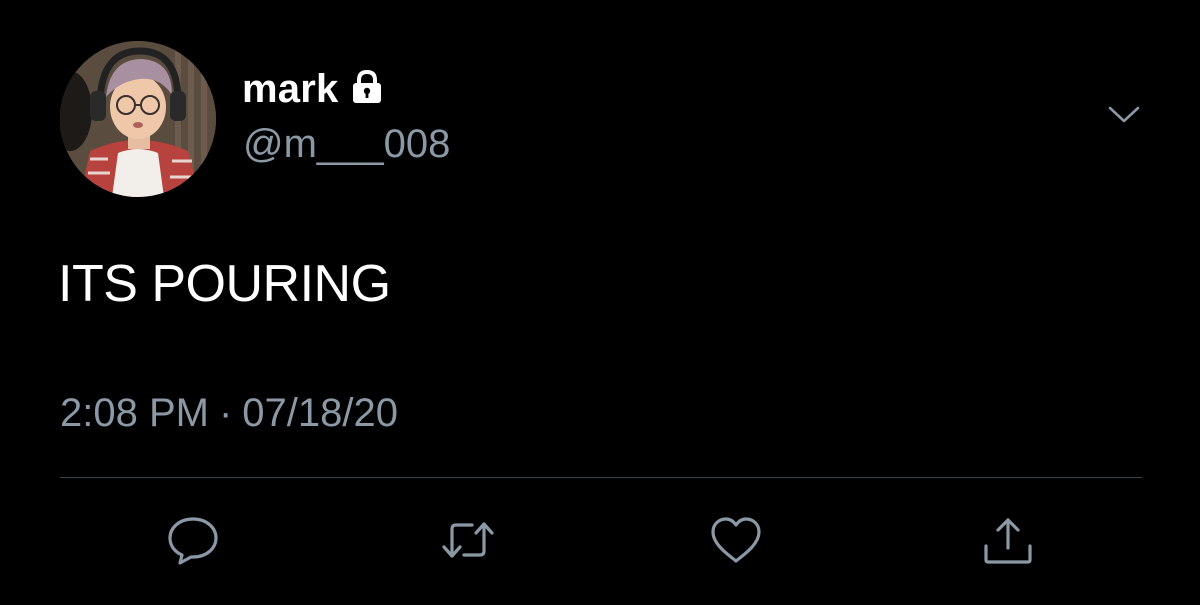  I want to click on like-button, so click(736, 540).